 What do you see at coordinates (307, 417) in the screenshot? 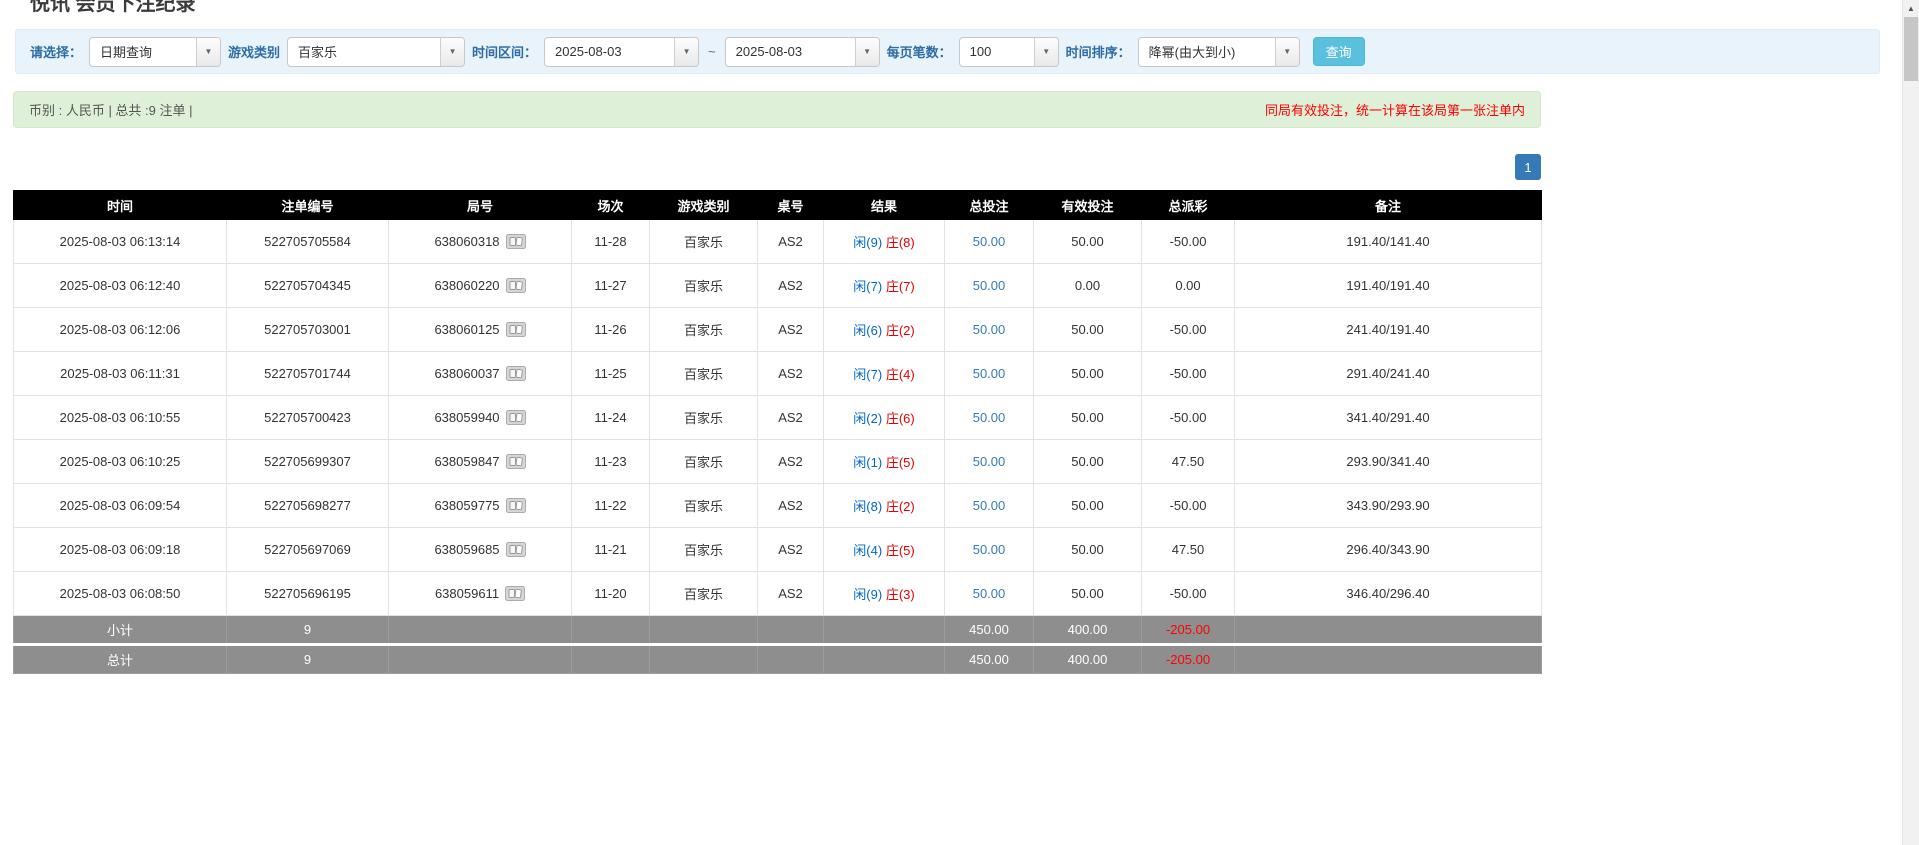
I see `cell-bet-id: 522705700423` at bounding box center [307, 417].